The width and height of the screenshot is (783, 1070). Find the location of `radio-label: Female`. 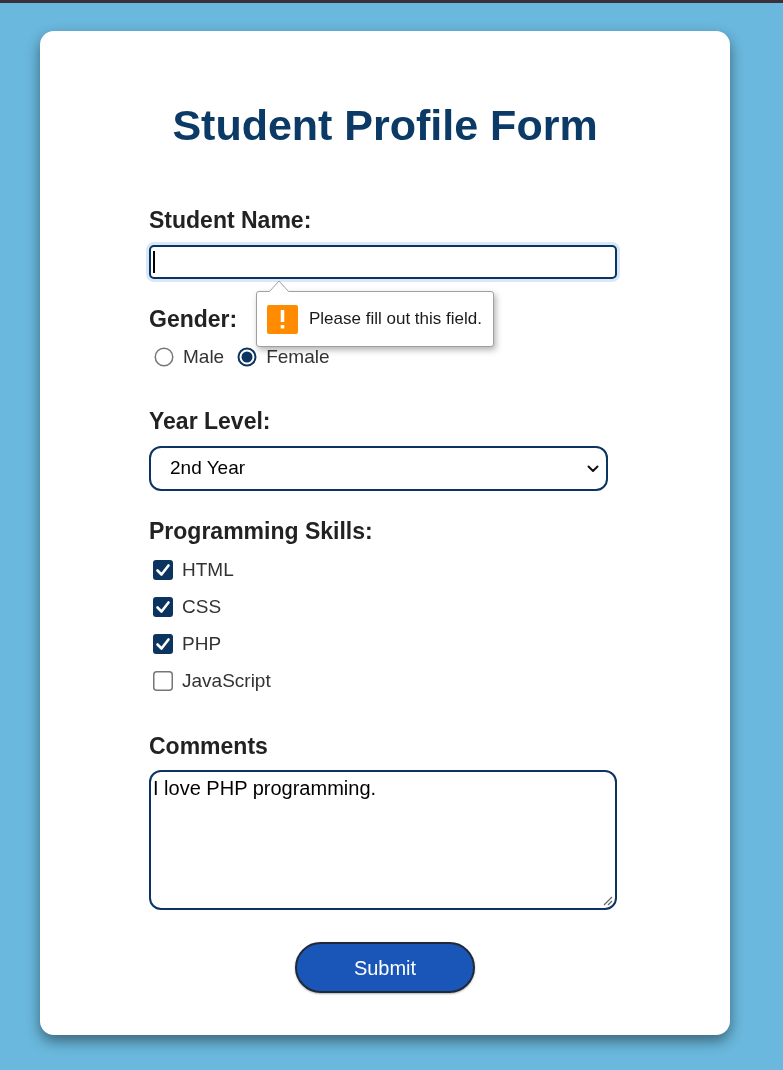

radio-label: Female is located at coordinates (298, 357).